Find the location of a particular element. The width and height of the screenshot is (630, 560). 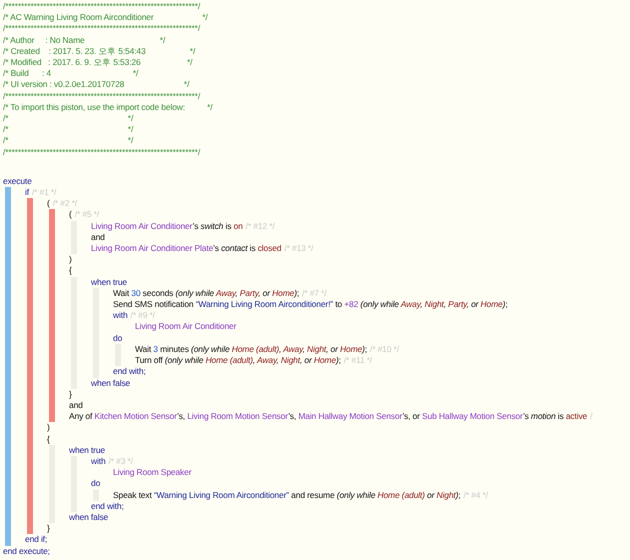

keyword: end execute; is located at coordinates (26, 551).